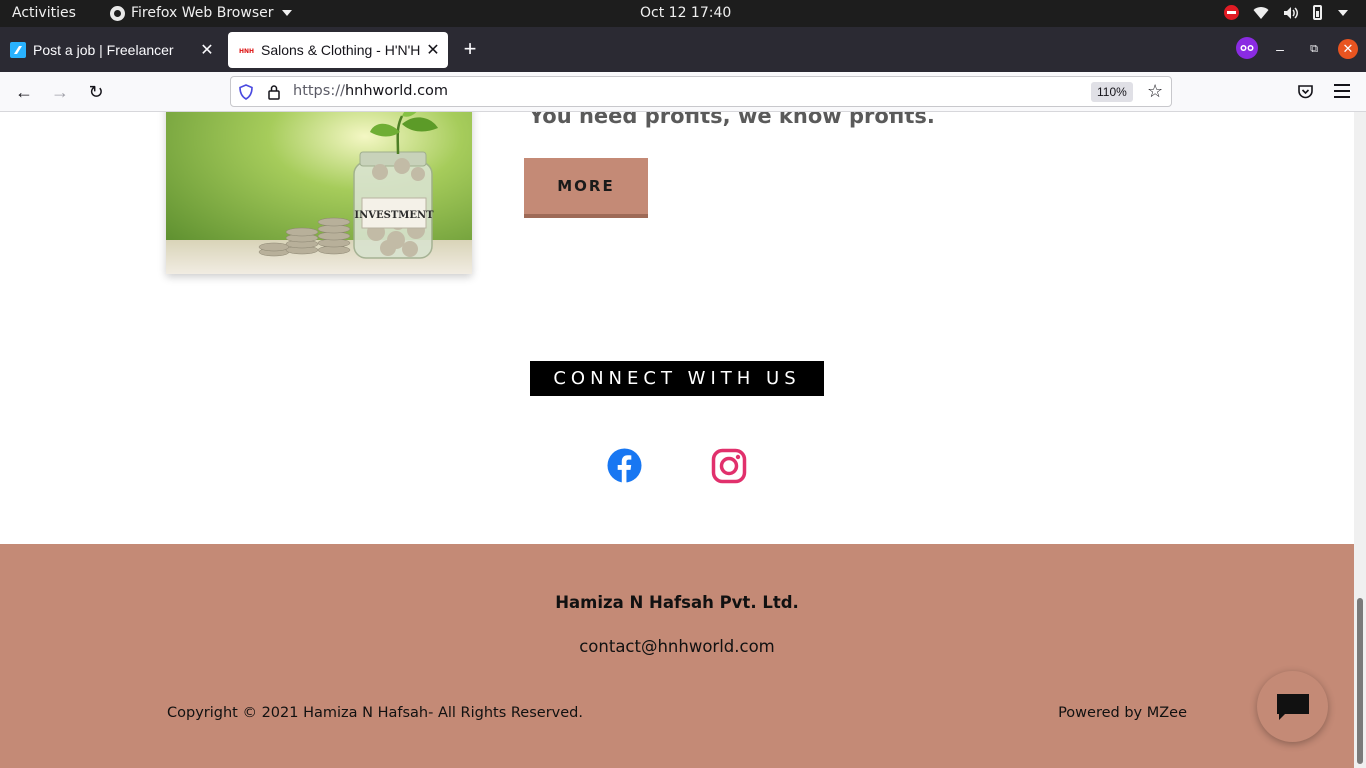  I want to click on svg-text: HNH, so click(246, 51).